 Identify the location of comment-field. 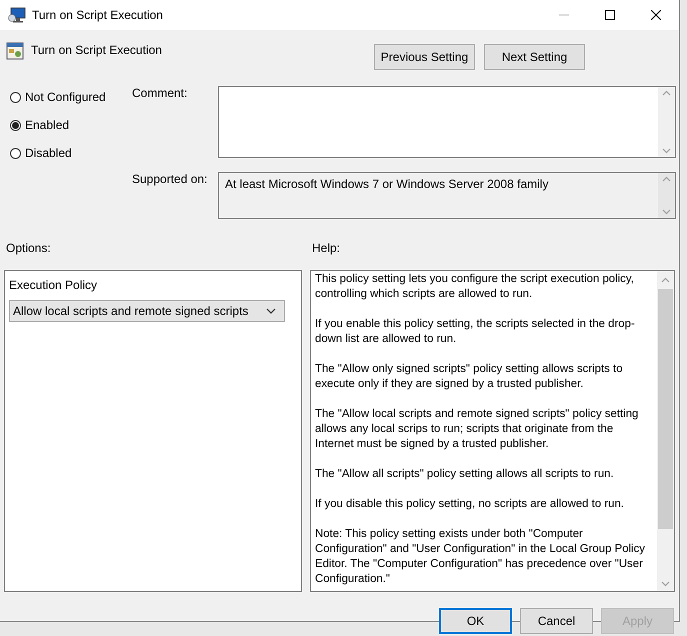
(447, 122).